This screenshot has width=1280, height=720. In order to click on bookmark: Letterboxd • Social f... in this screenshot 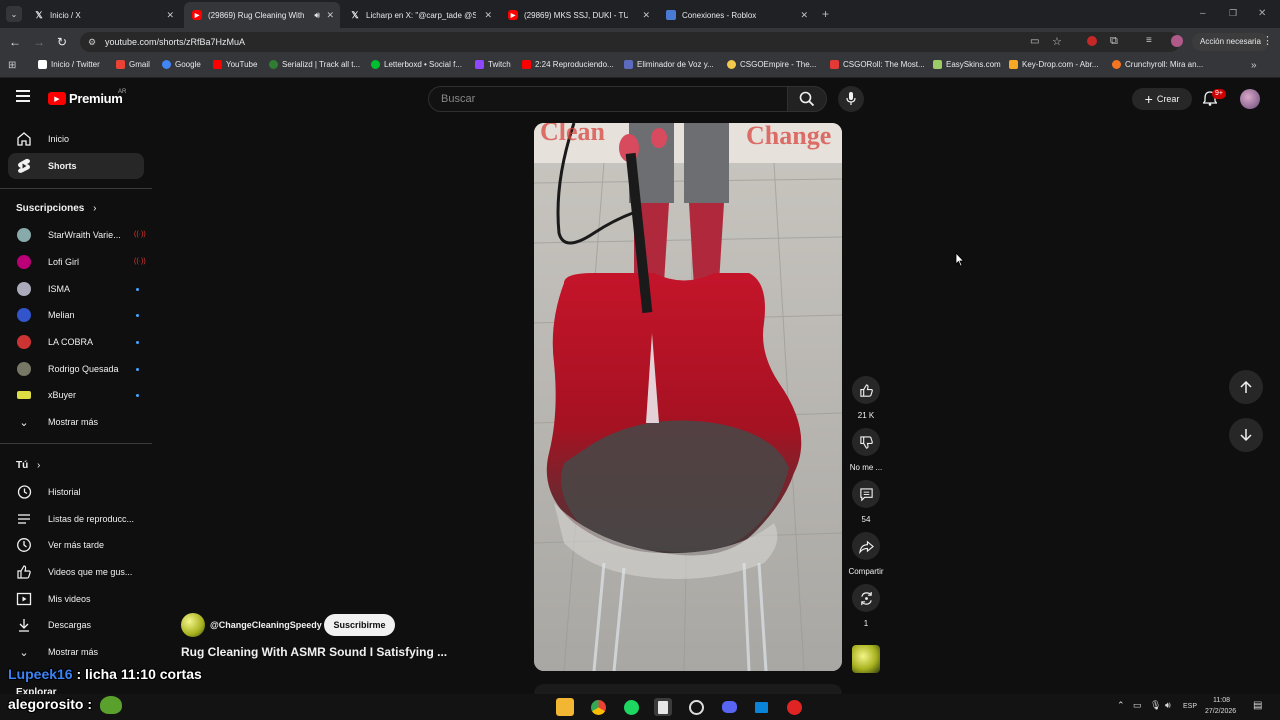, I will do `click(416, 64)`.